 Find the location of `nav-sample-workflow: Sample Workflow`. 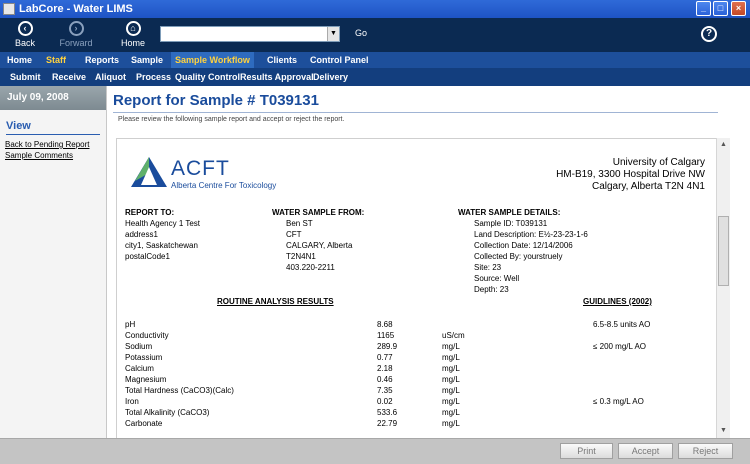

nav-sample-workflow: Sample Workflow is located at coordinates (212, 60).